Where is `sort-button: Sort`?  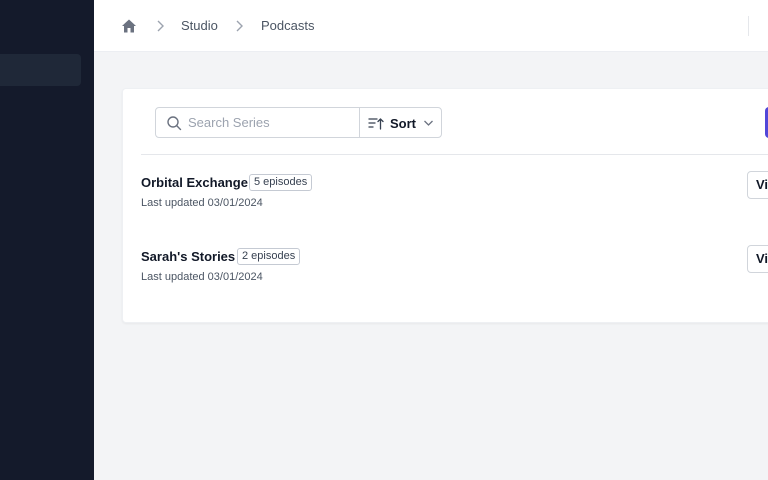 sort-button: Sort is located at coordinates (400, 122).